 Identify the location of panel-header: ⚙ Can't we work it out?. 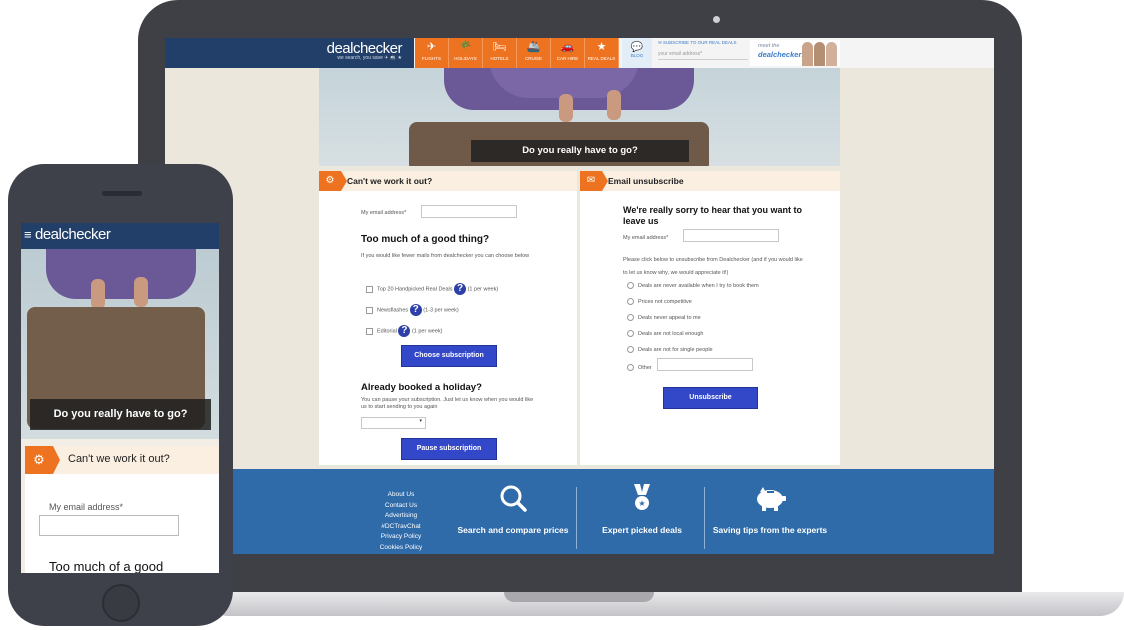
(448, 181).